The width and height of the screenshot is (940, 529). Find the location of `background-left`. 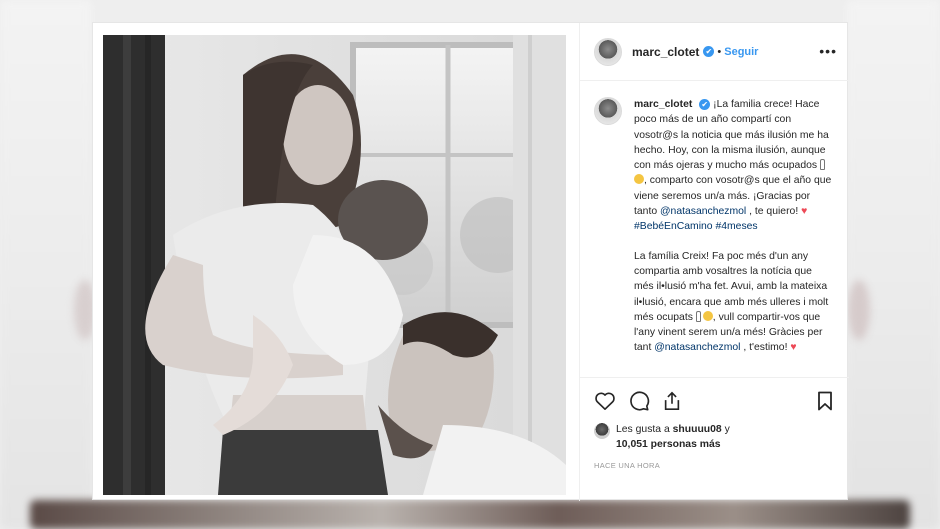

background-left is located at coordinates (46, 264).